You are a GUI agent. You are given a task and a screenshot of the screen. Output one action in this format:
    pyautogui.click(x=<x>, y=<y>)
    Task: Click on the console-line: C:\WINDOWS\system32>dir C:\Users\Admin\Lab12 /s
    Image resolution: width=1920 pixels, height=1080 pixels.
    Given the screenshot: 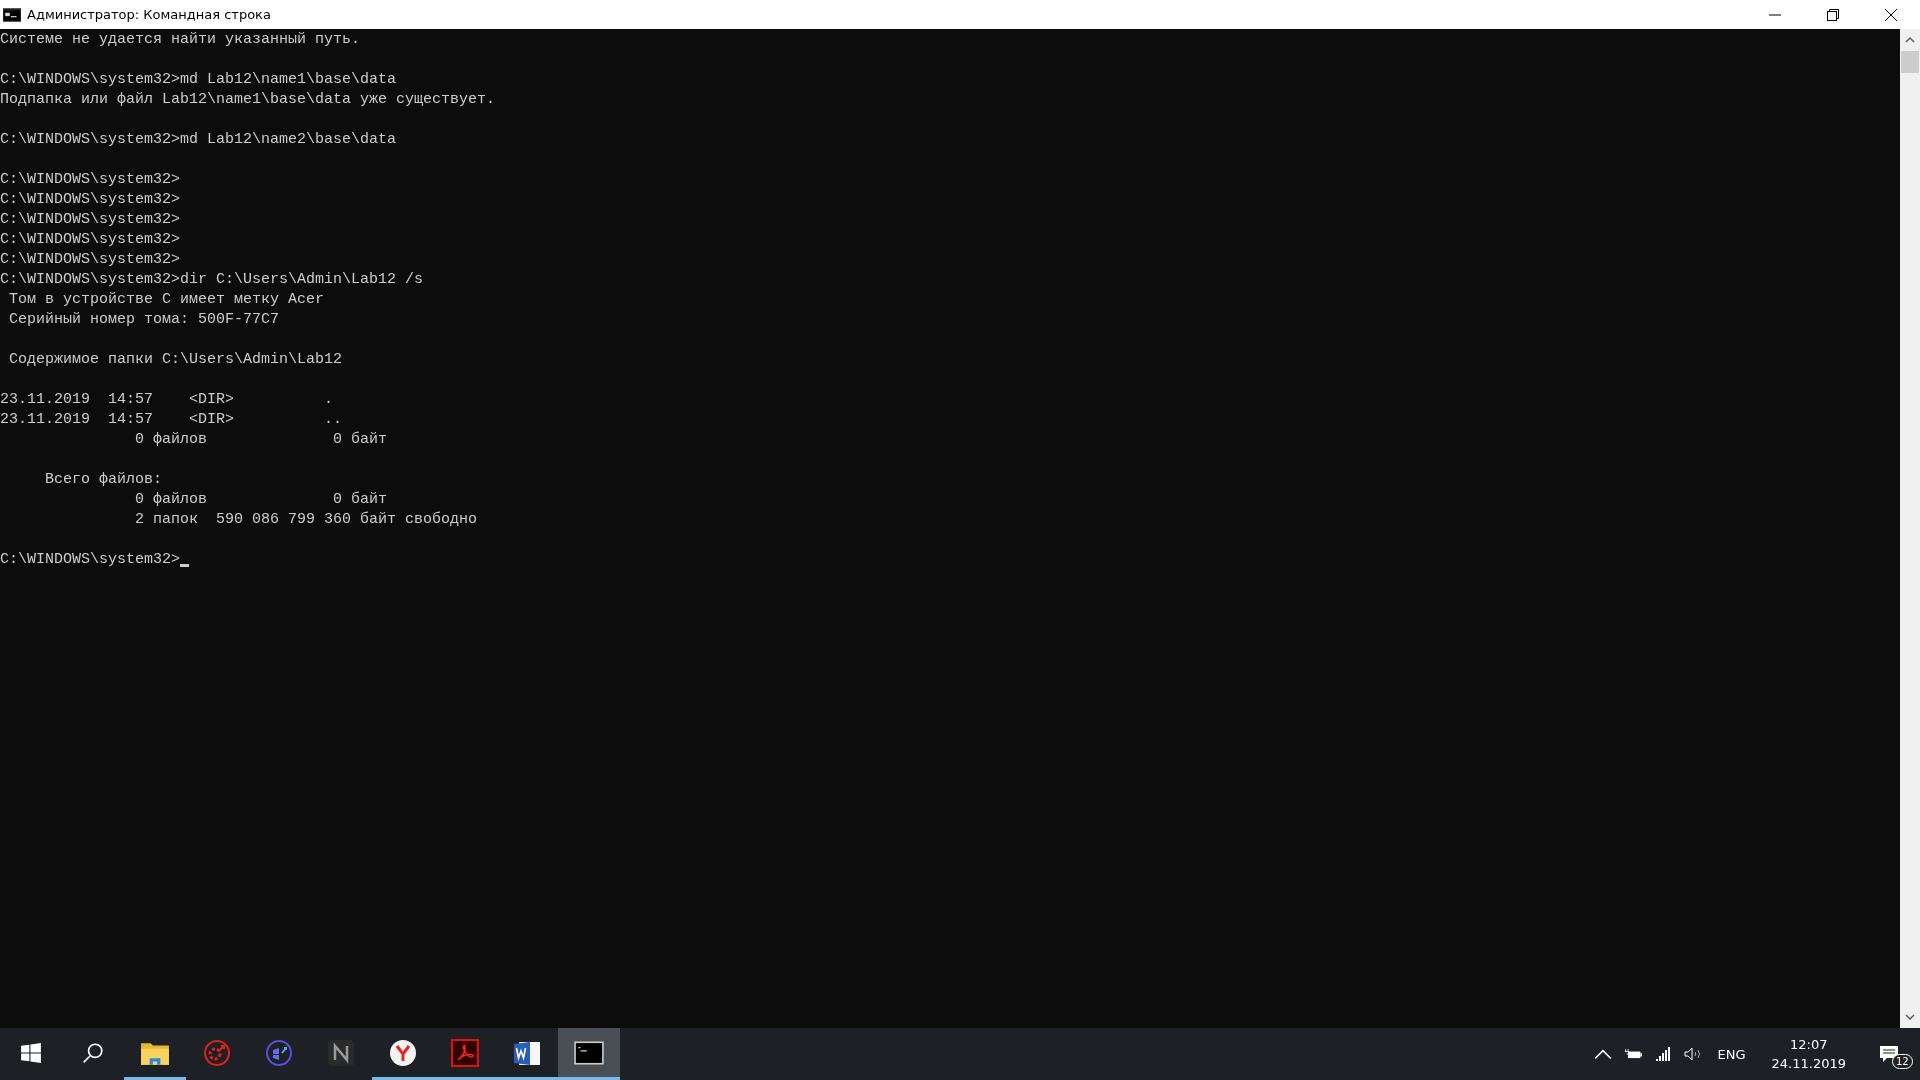 What is the action you would take?
    pyautogui.click(x=212, y=280)
    